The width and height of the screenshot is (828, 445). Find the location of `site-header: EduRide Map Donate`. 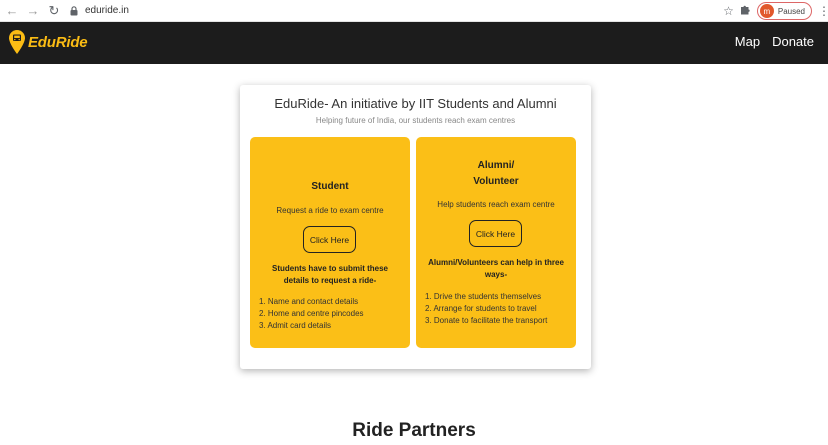

site-header: EduRide Map Donate is located at coordinates (414, 43).